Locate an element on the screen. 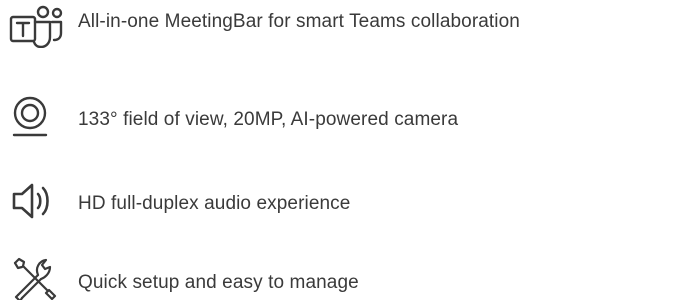  speaker-icon is located at coordinates (36, 201).